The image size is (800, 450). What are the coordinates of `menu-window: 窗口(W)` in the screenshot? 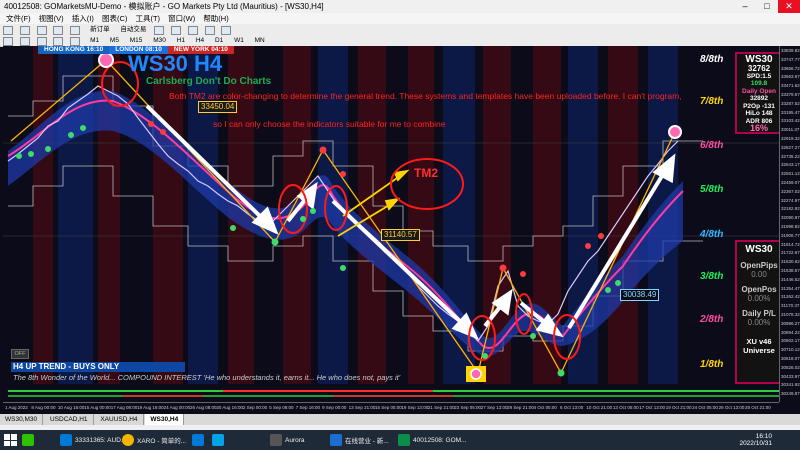 It's located at (181, 18).